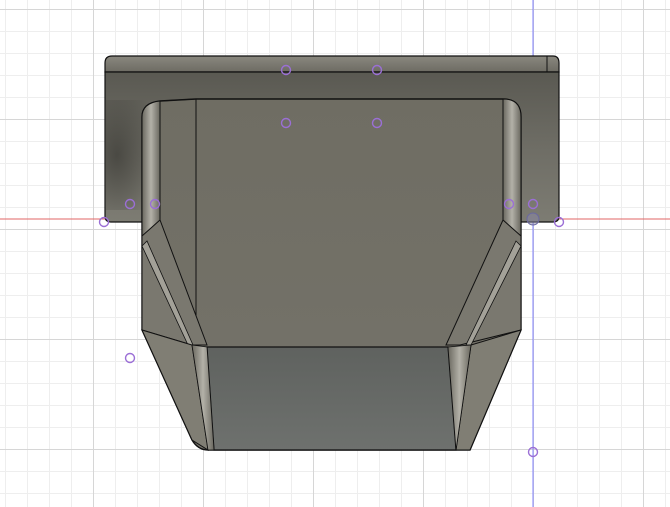  I want to click on sketch-point, so click(130, 358).